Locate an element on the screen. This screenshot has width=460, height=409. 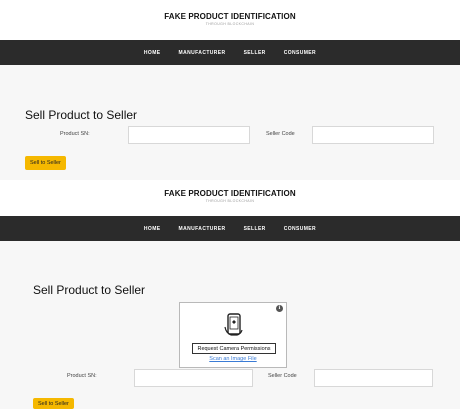
info-icon: i is located at coordinates (279, 308).